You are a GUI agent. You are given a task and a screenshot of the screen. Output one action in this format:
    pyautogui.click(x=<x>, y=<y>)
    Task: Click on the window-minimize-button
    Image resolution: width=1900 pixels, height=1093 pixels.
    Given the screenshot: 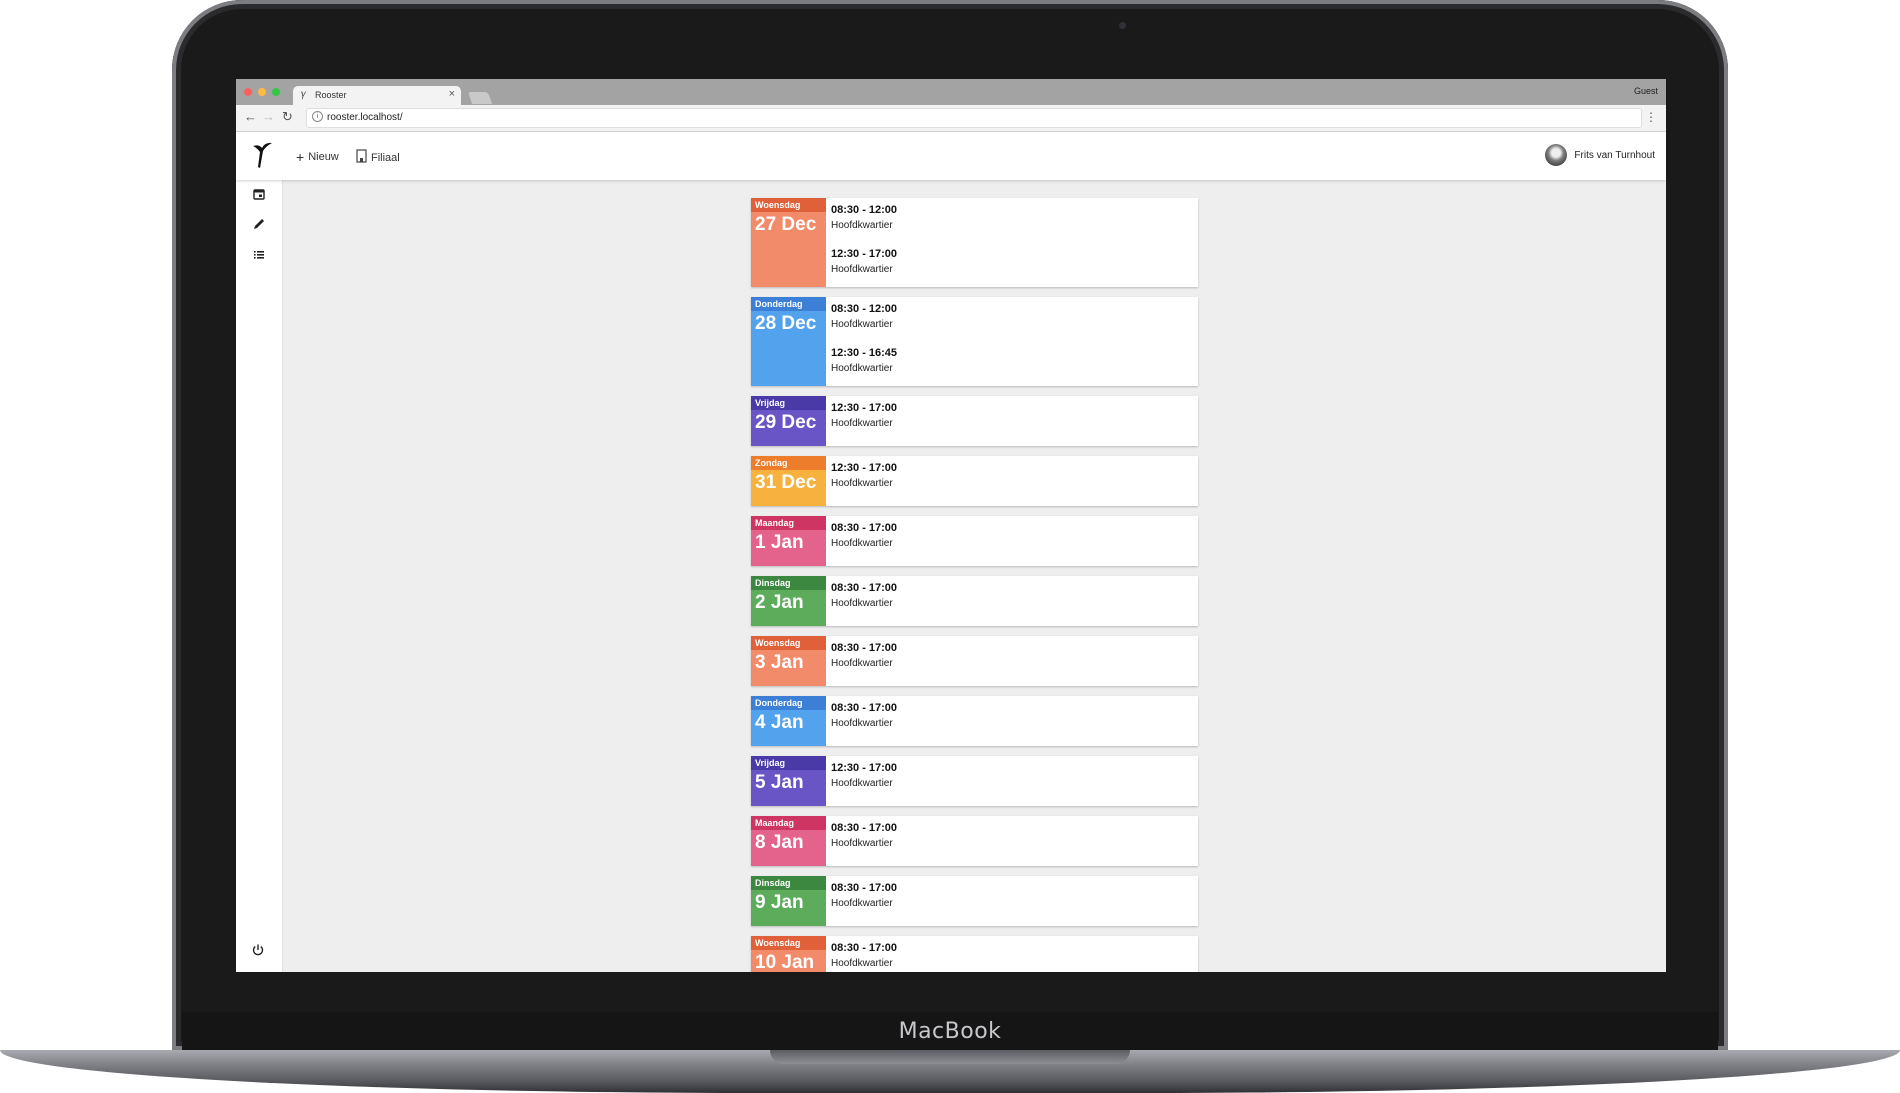 What is the action you would take?
    pyautogui.click(x=262, y=92)
    